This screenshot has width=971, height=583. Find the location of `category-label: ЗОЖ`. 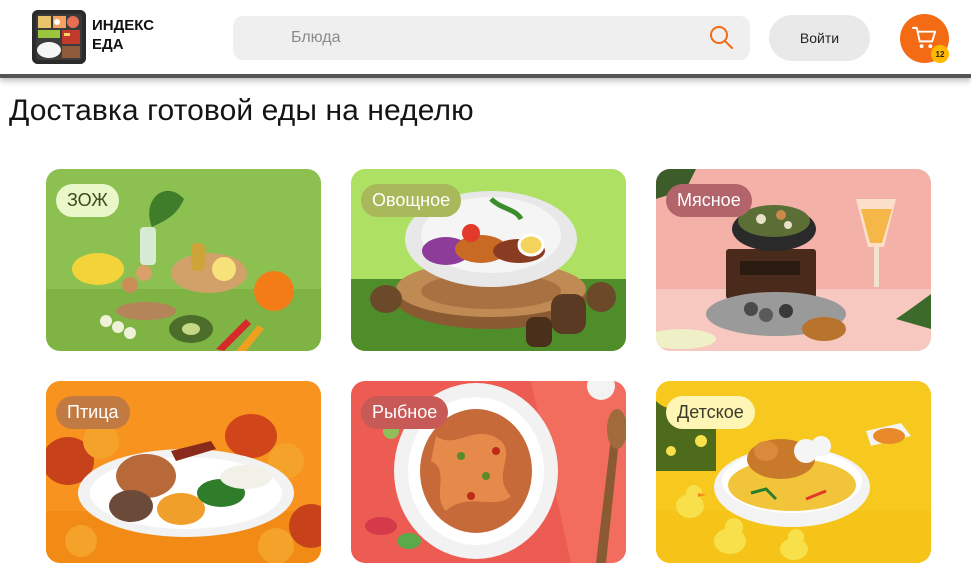

category-label: ЗОЖ is located at coordinates (87, 200).